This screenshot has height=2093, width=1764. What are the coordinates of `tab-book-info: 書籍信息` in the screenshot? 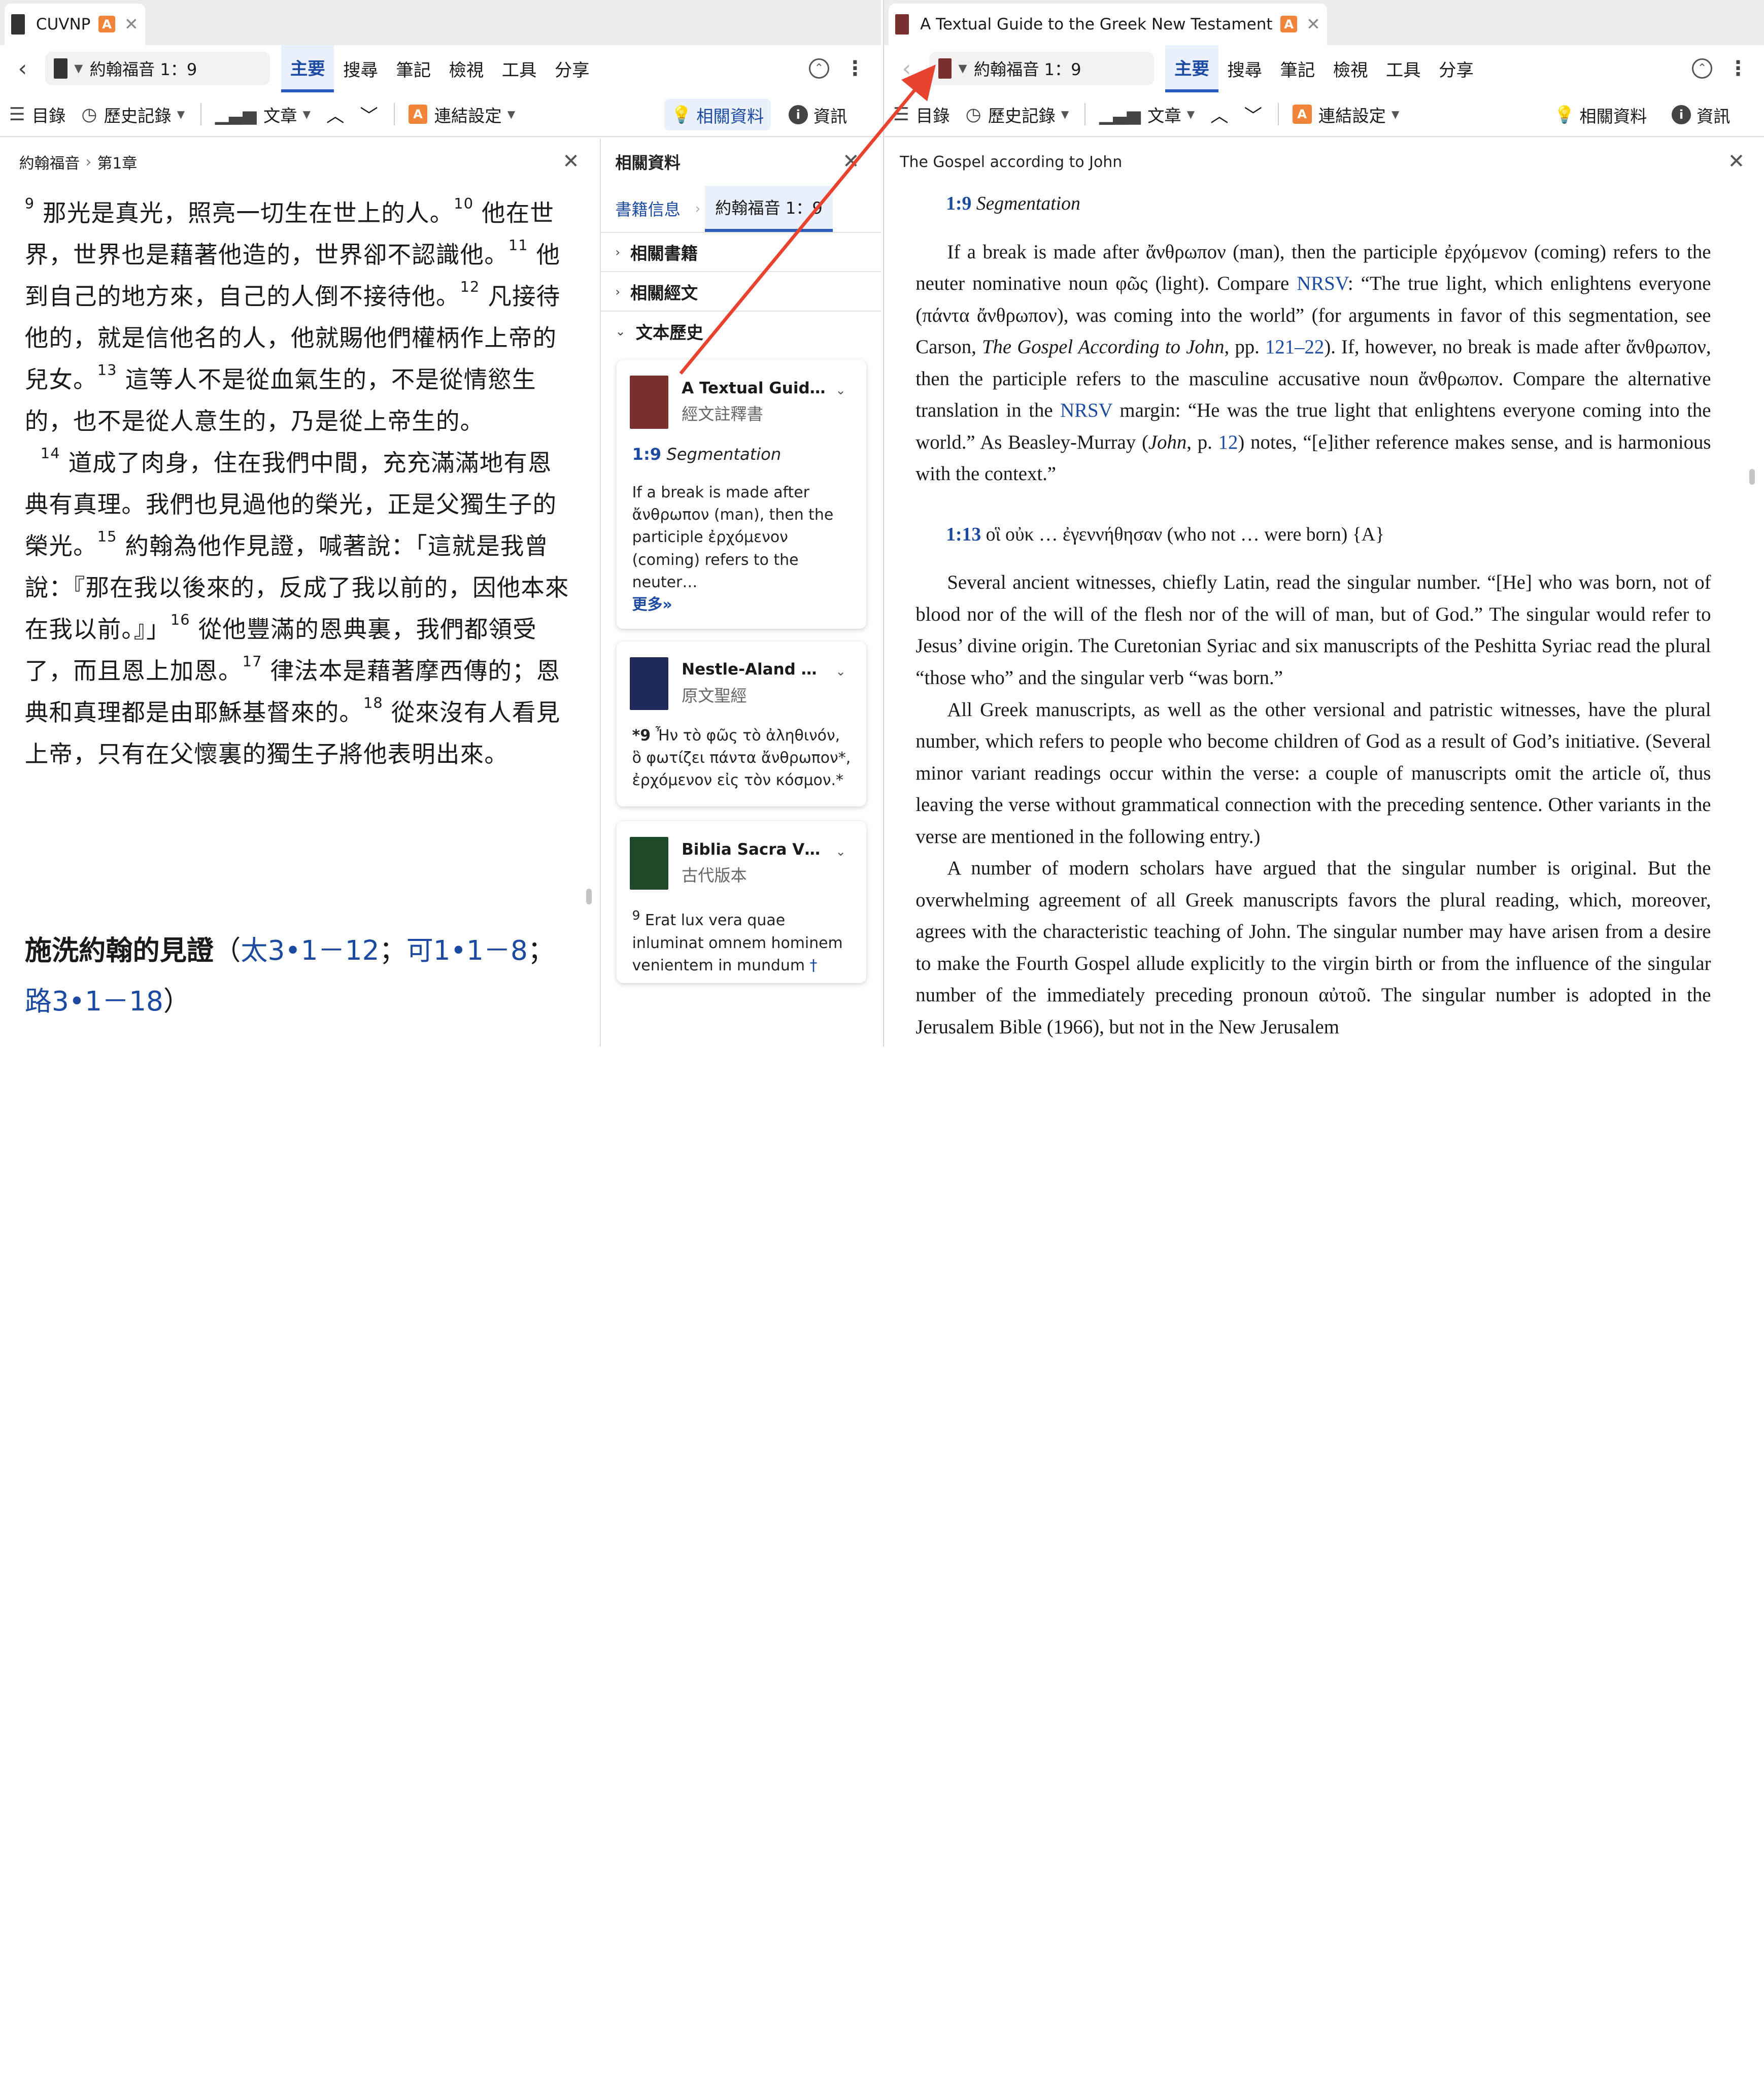 It's located at (648, 209).